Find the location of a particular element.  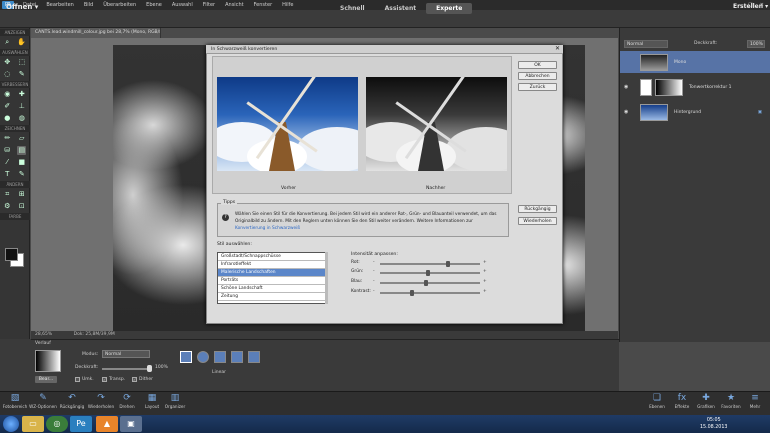

blue-slider-handle is located at coordinates (426, 283).